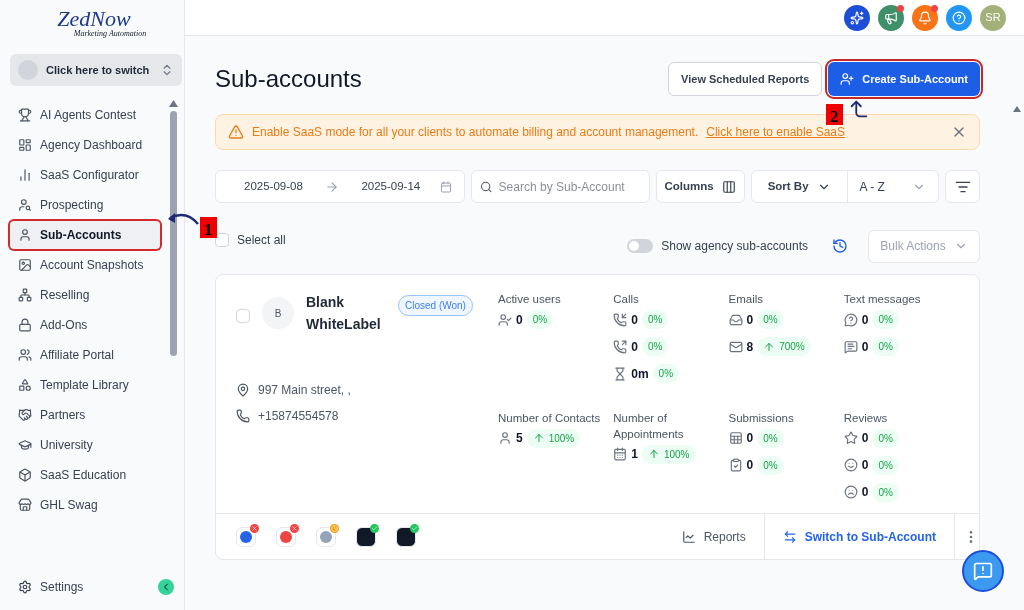 This screenshot has height=610, width=1024. Describe the element at coordinates (640, 246) in the screenshot. I see `agency-toggle` at that location.